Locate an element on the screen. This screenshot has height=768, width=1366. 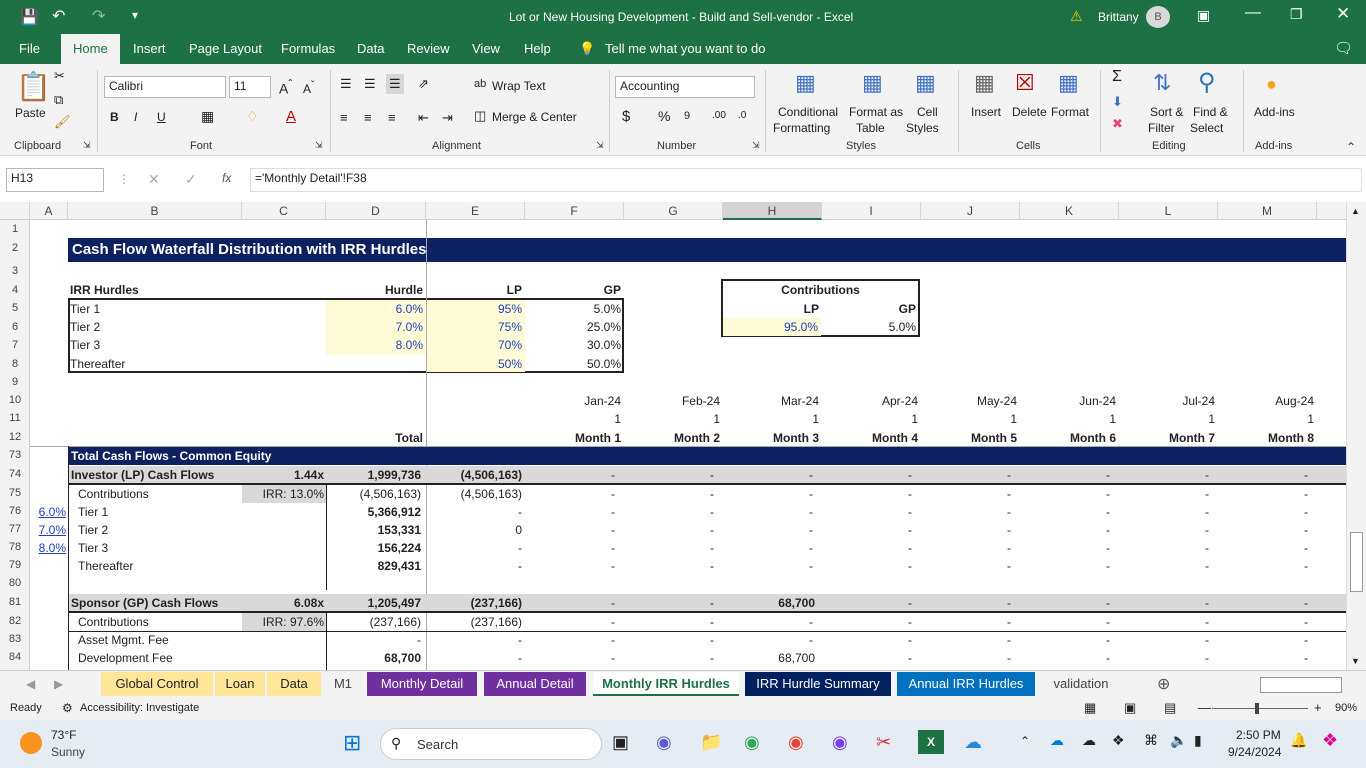
gp-row-total: (237,166) is located at coordinates (373, 622).